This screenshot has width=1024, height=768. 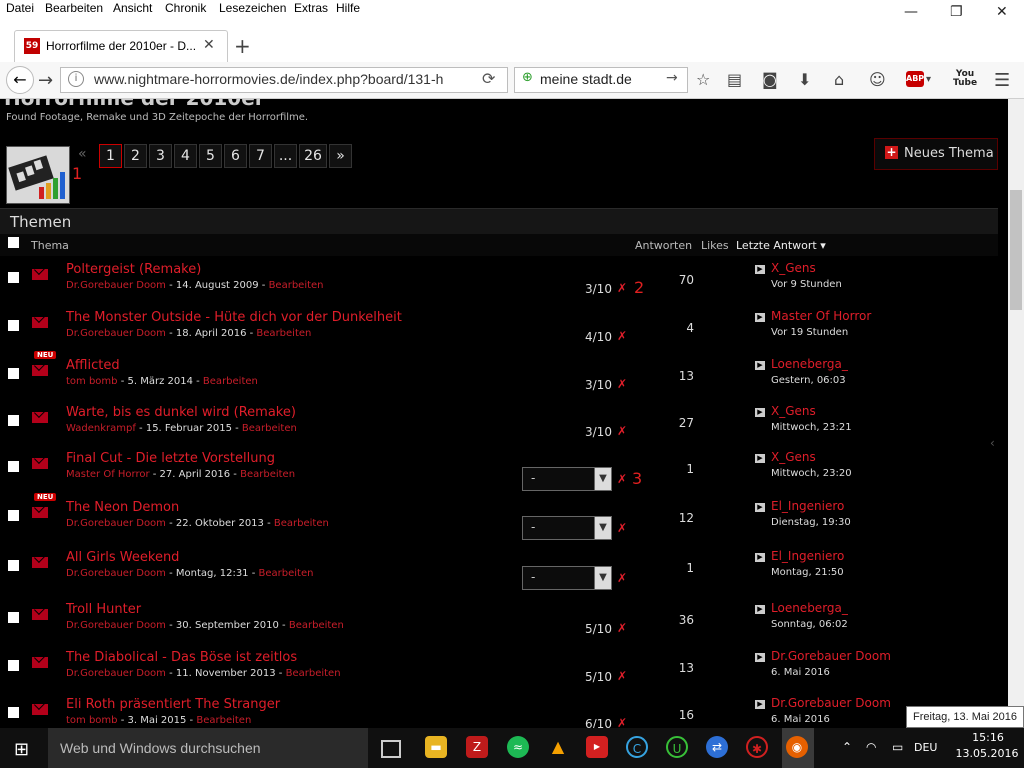 What do you see at coordinates (311, 8) in the screenshot?
I see `menu-extras: Extras` at bounding box center [311, 8].